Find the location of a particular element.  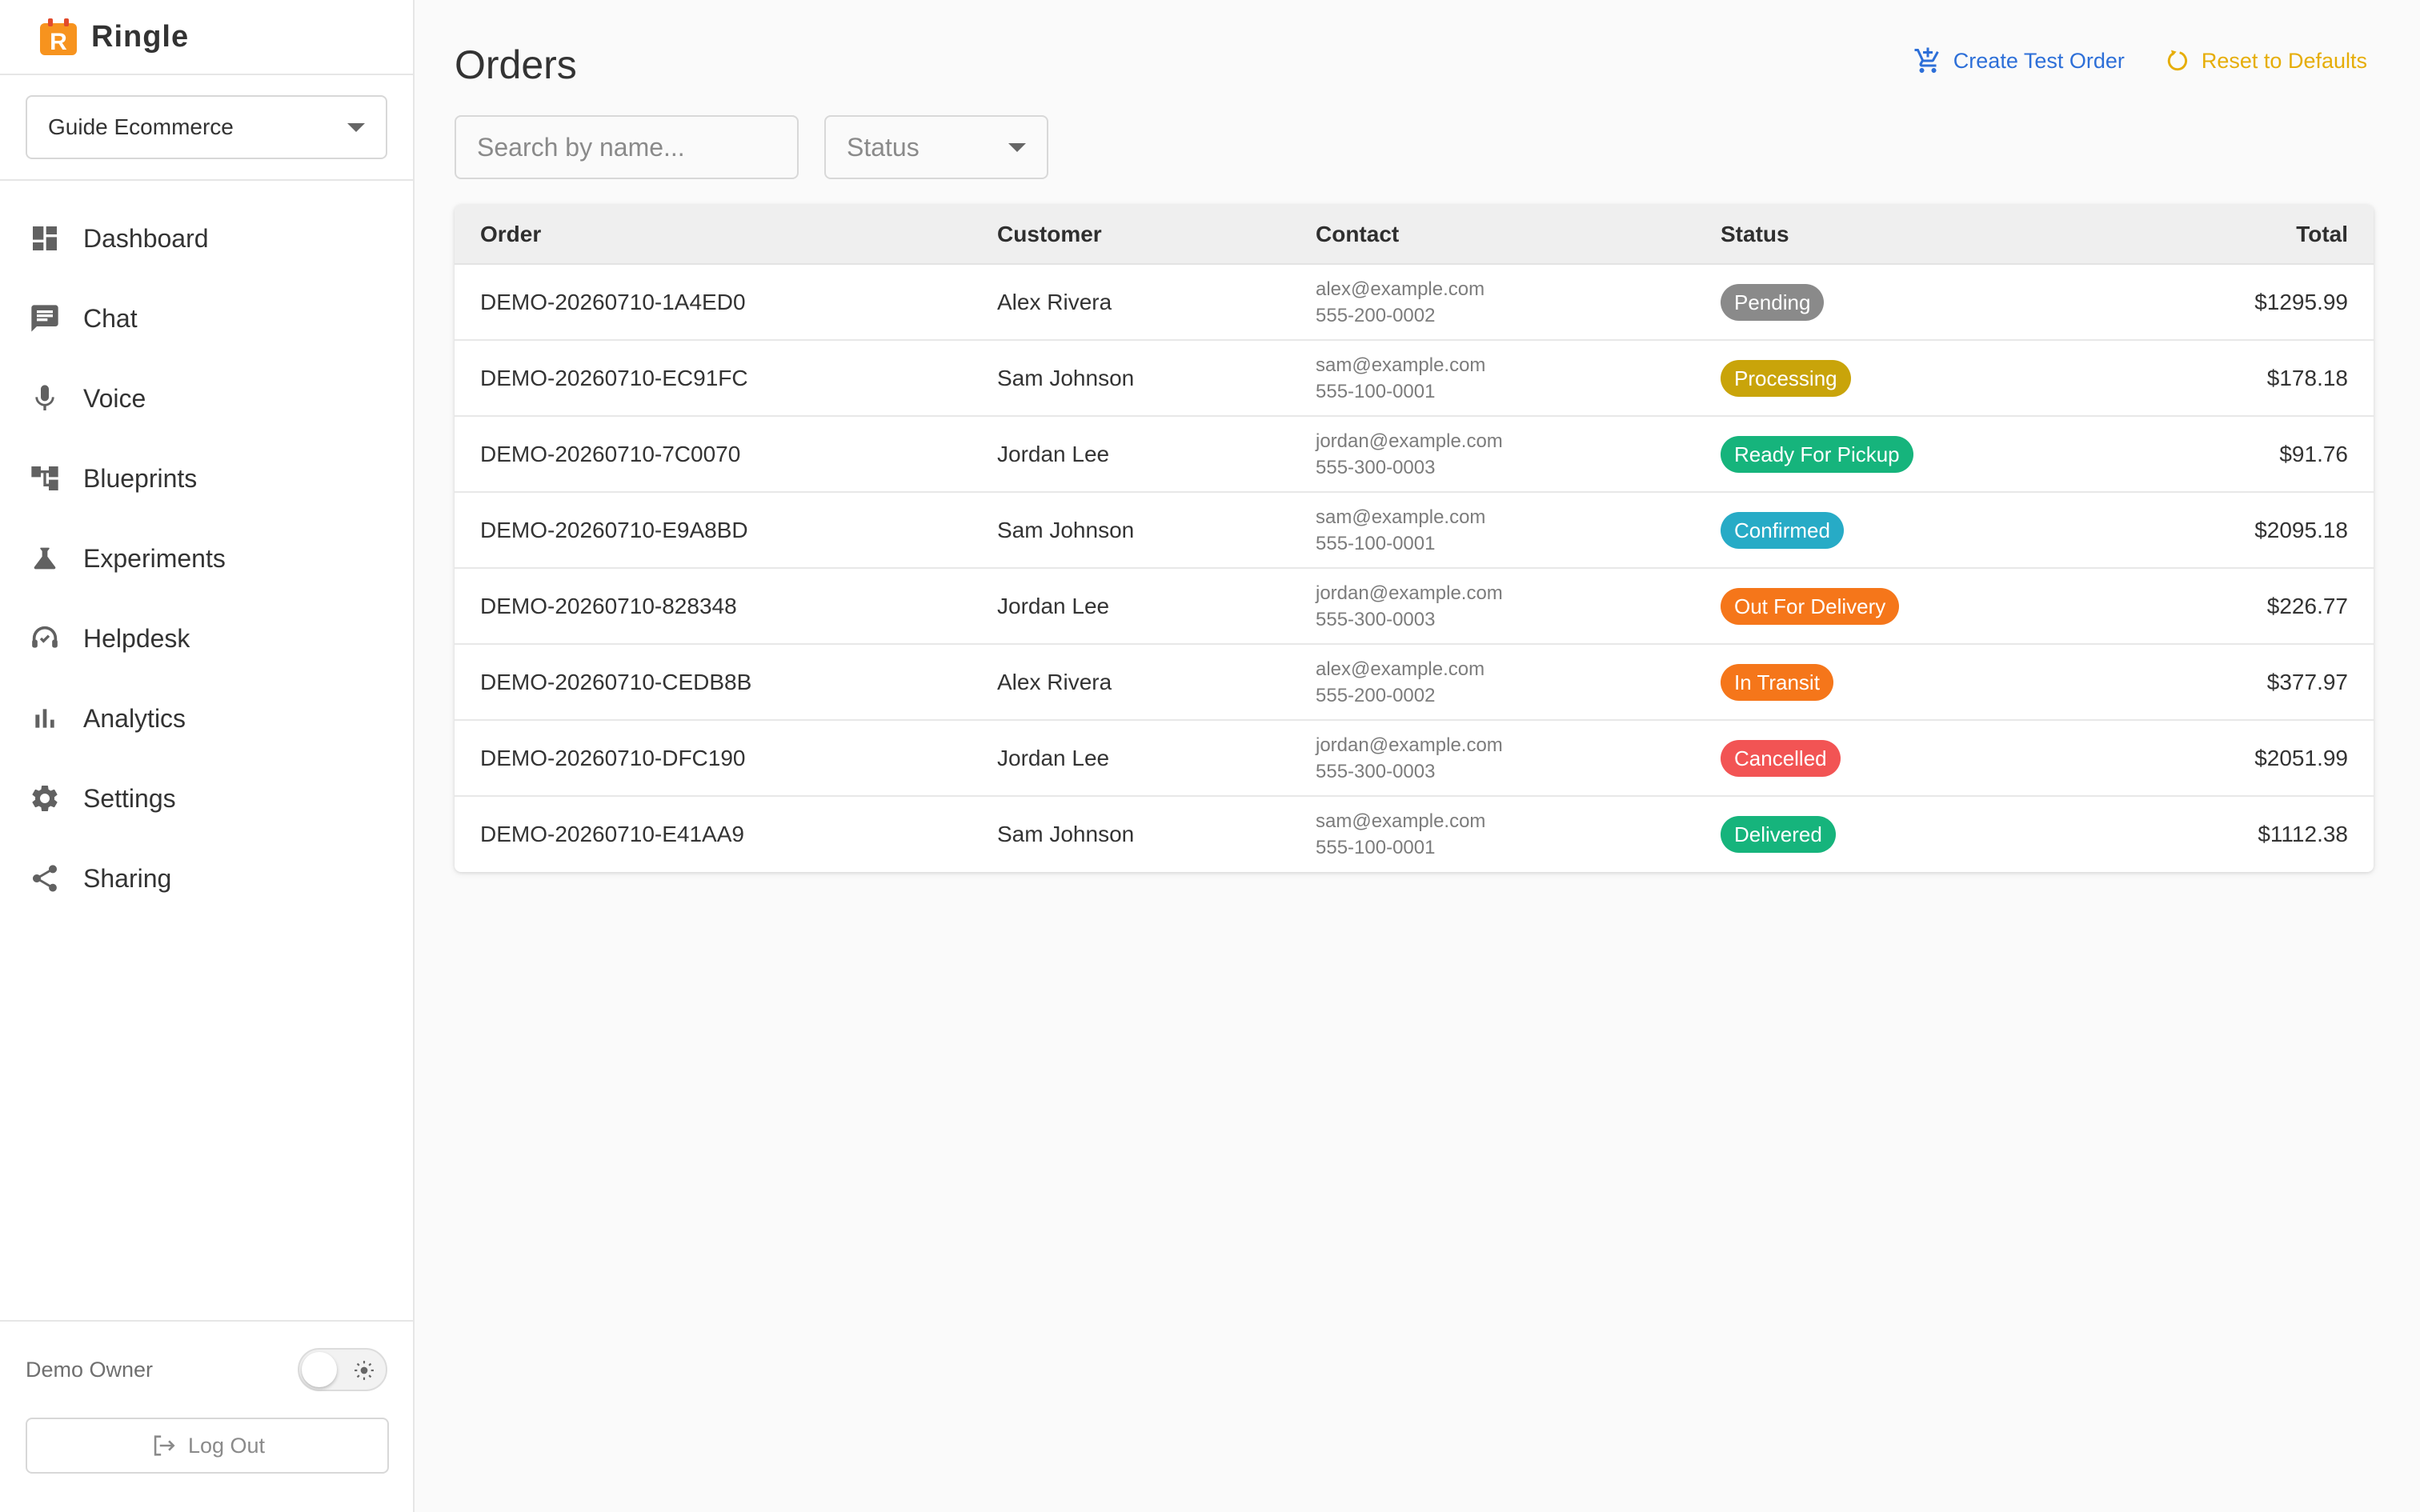

logout-button: Log Out is located at coordinates (207, 1446).